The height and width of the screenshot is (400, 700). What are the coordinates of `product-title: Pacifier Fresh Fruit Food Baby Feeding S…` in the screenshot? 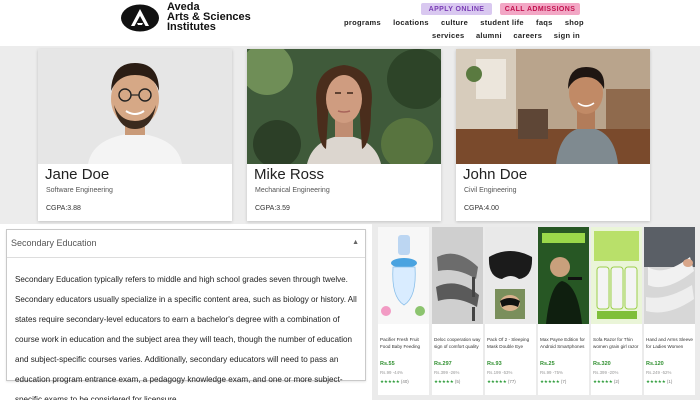 It's located at (400, 343).